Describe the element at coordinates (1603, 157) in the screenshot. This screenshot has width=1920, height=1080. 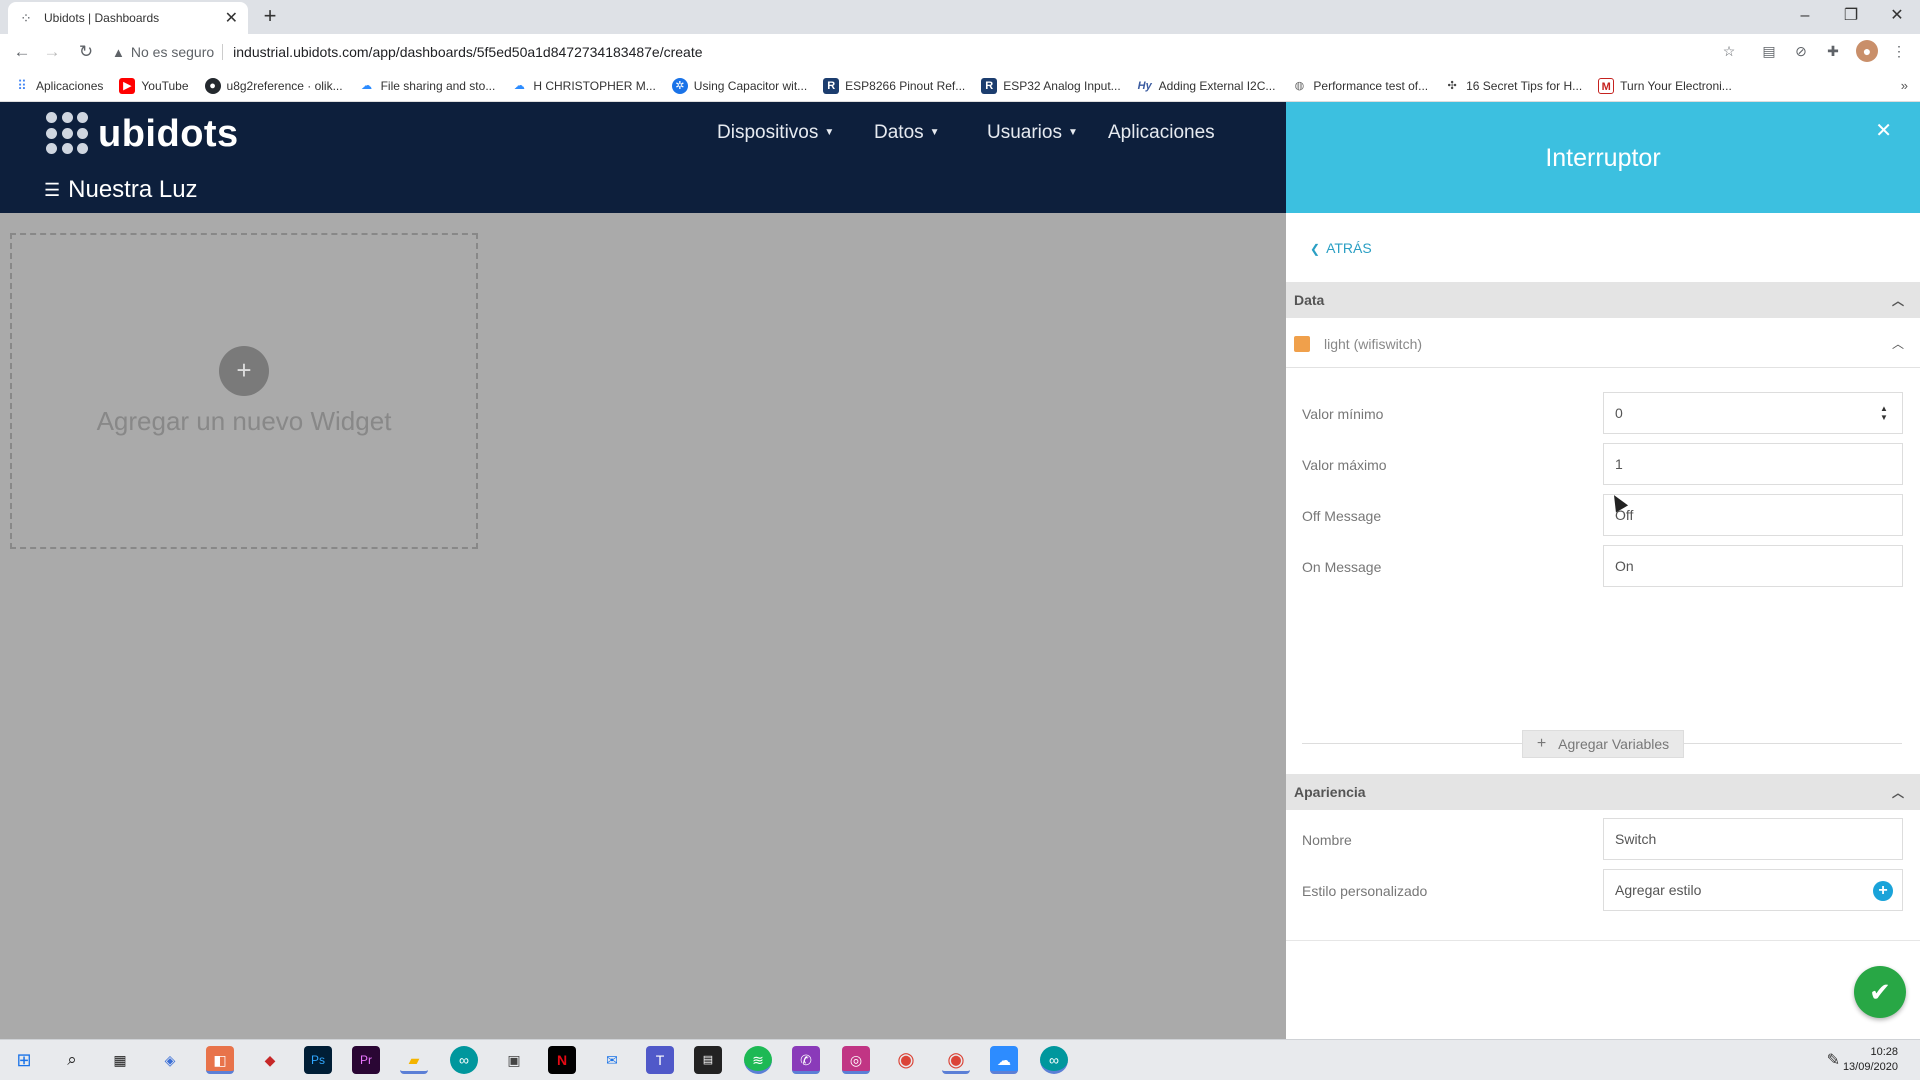
I see `panel-header: Interruptor ✕` at that location.